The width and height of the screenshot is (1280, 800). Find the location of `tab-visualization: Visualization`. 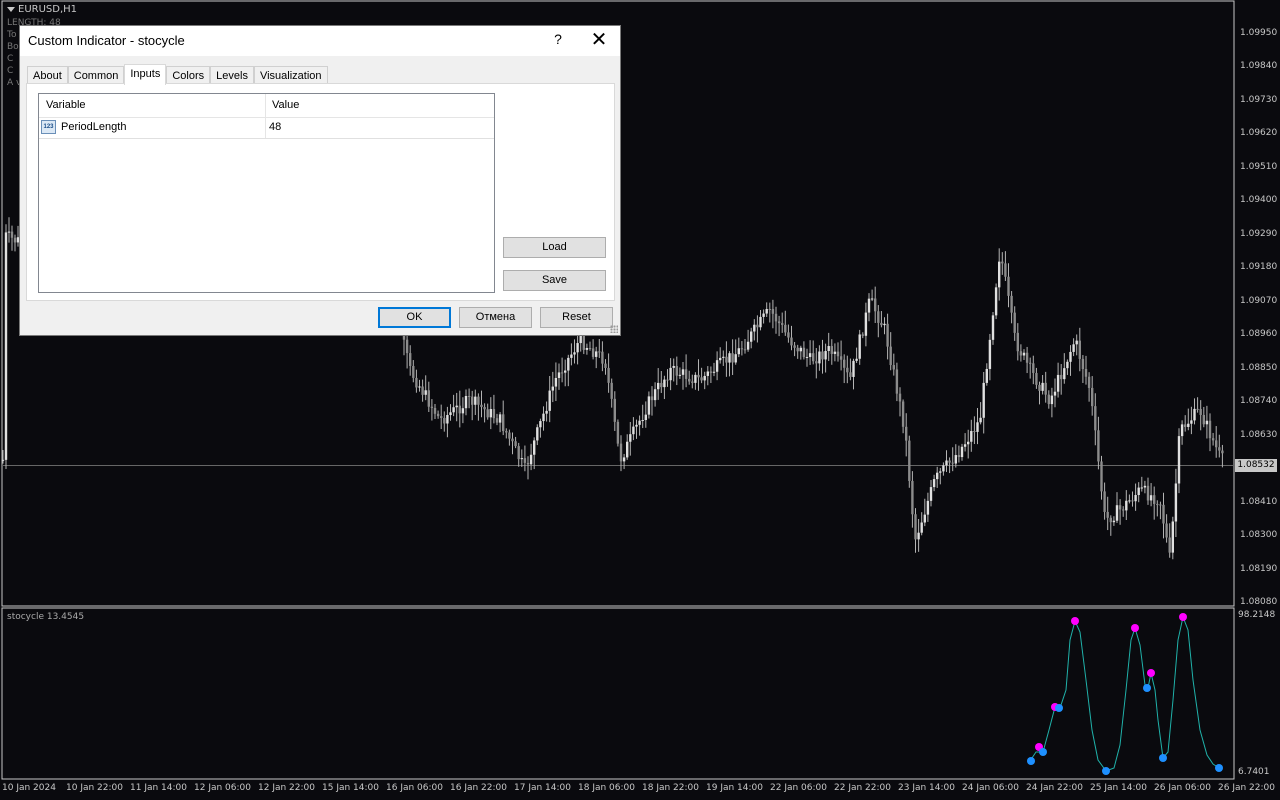

tab-visualization: Visualization is located at coordinates (290, 75).